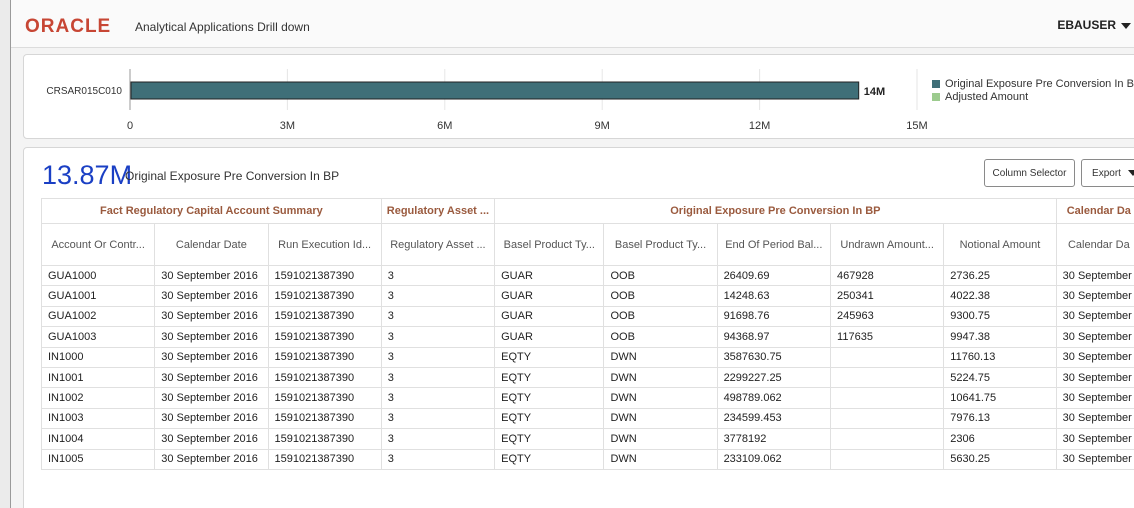 The width and height of the screenshot is (1134, 508). Describe the element at coordinates (660, 377) in the screenshot. I see `table-cell: DWN` at that location.